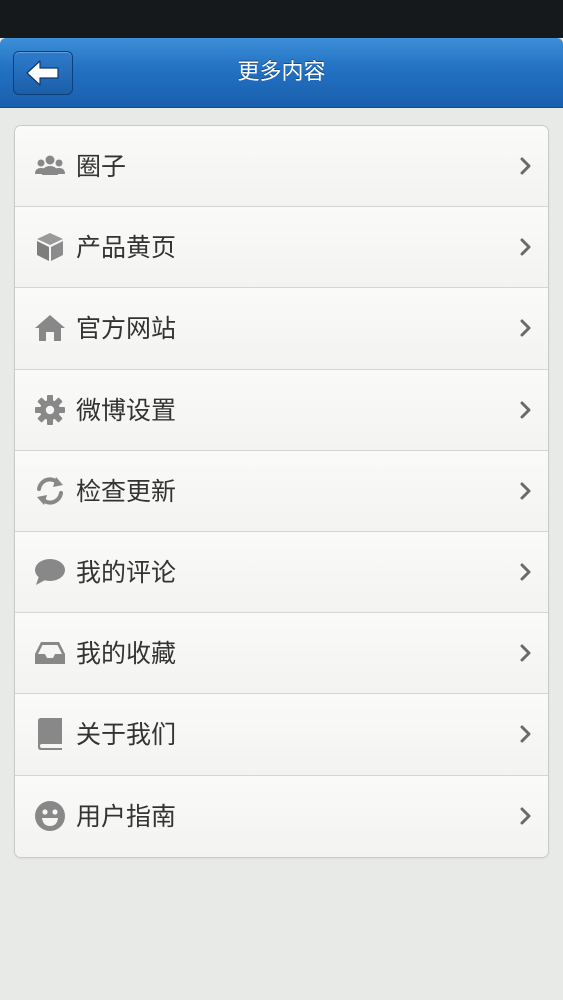  I want to click on gear-icon, so click(50, 410).